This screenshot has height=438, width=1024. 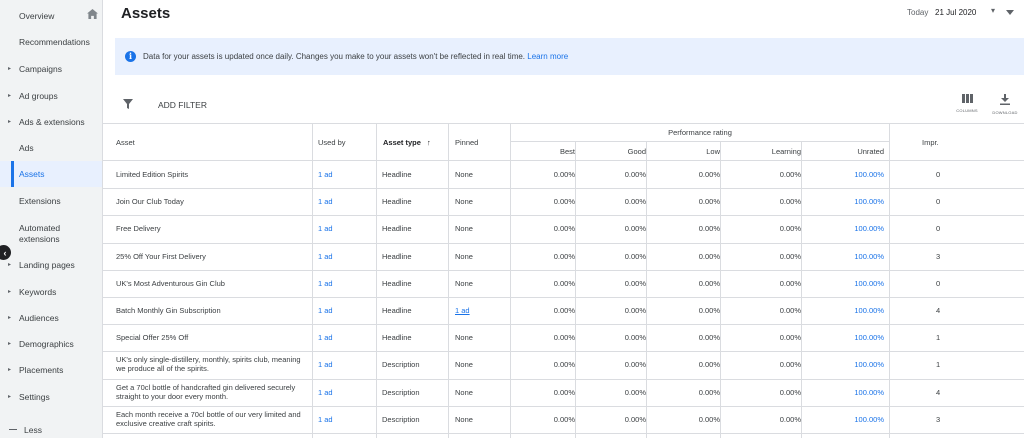 I want to click on col-header-low: Low, so click(x=683, y=151).